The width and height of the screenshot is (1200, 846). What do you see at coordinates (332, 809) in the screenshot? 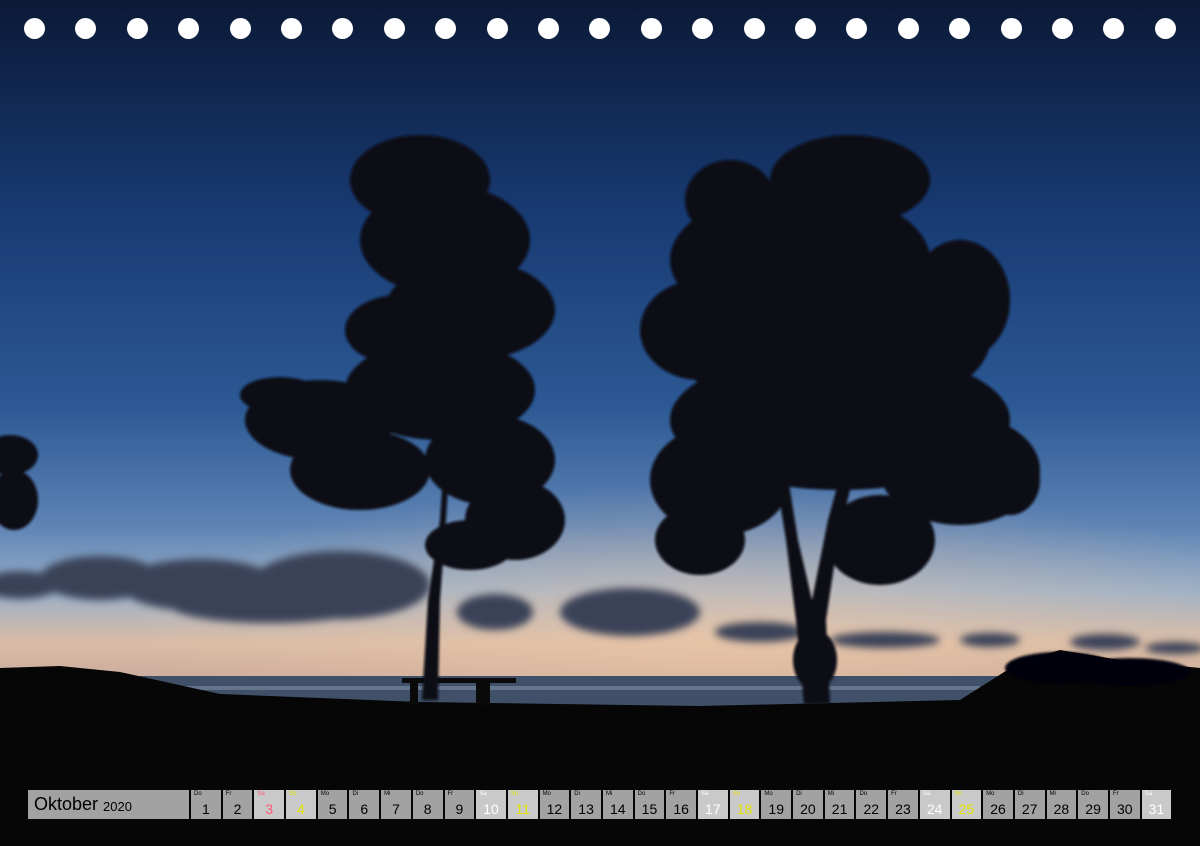
I see `day-number: 5` at bounding box center [332, 809].